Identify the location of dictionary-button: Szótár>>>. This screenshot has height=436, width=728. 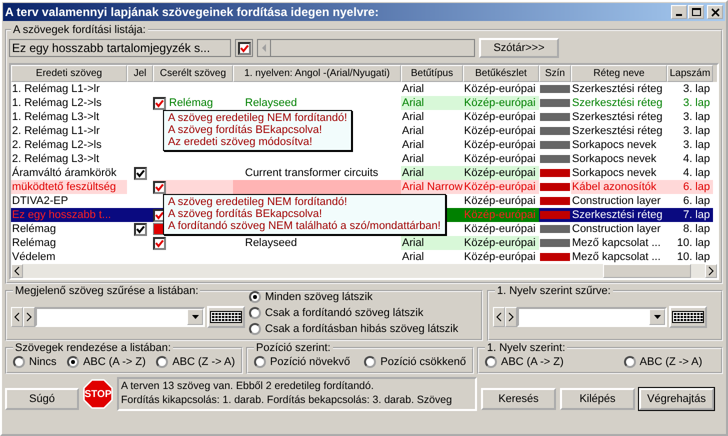
(519, 48).